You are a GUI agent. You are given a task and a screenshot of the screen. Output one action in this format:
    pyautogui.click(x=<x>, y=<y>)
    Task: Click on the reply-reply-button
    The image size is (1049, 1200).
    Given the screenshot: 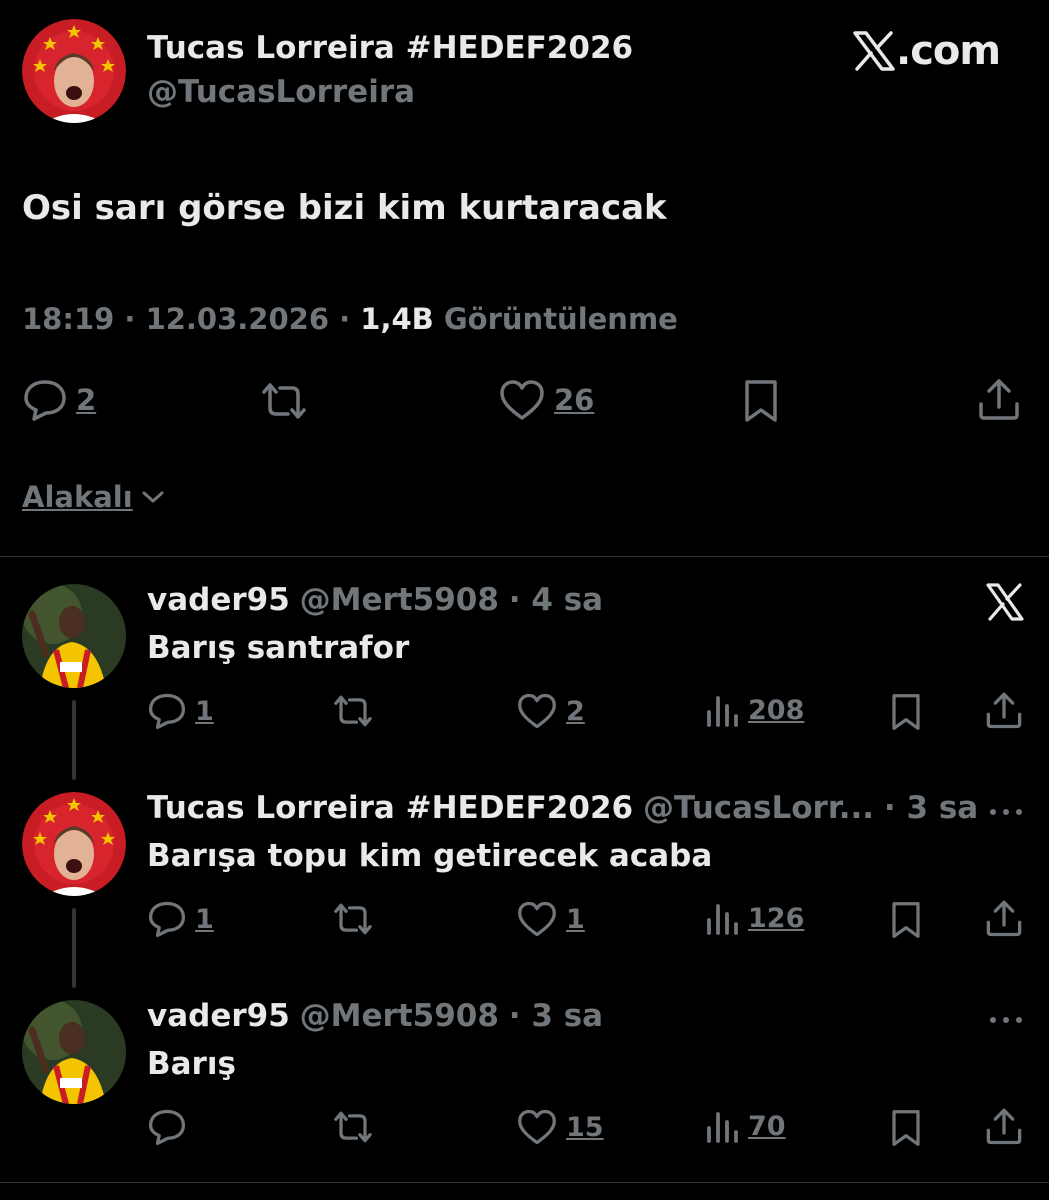 What is the action you would take?
    pyautogui.click(x=171, y=1127)
    